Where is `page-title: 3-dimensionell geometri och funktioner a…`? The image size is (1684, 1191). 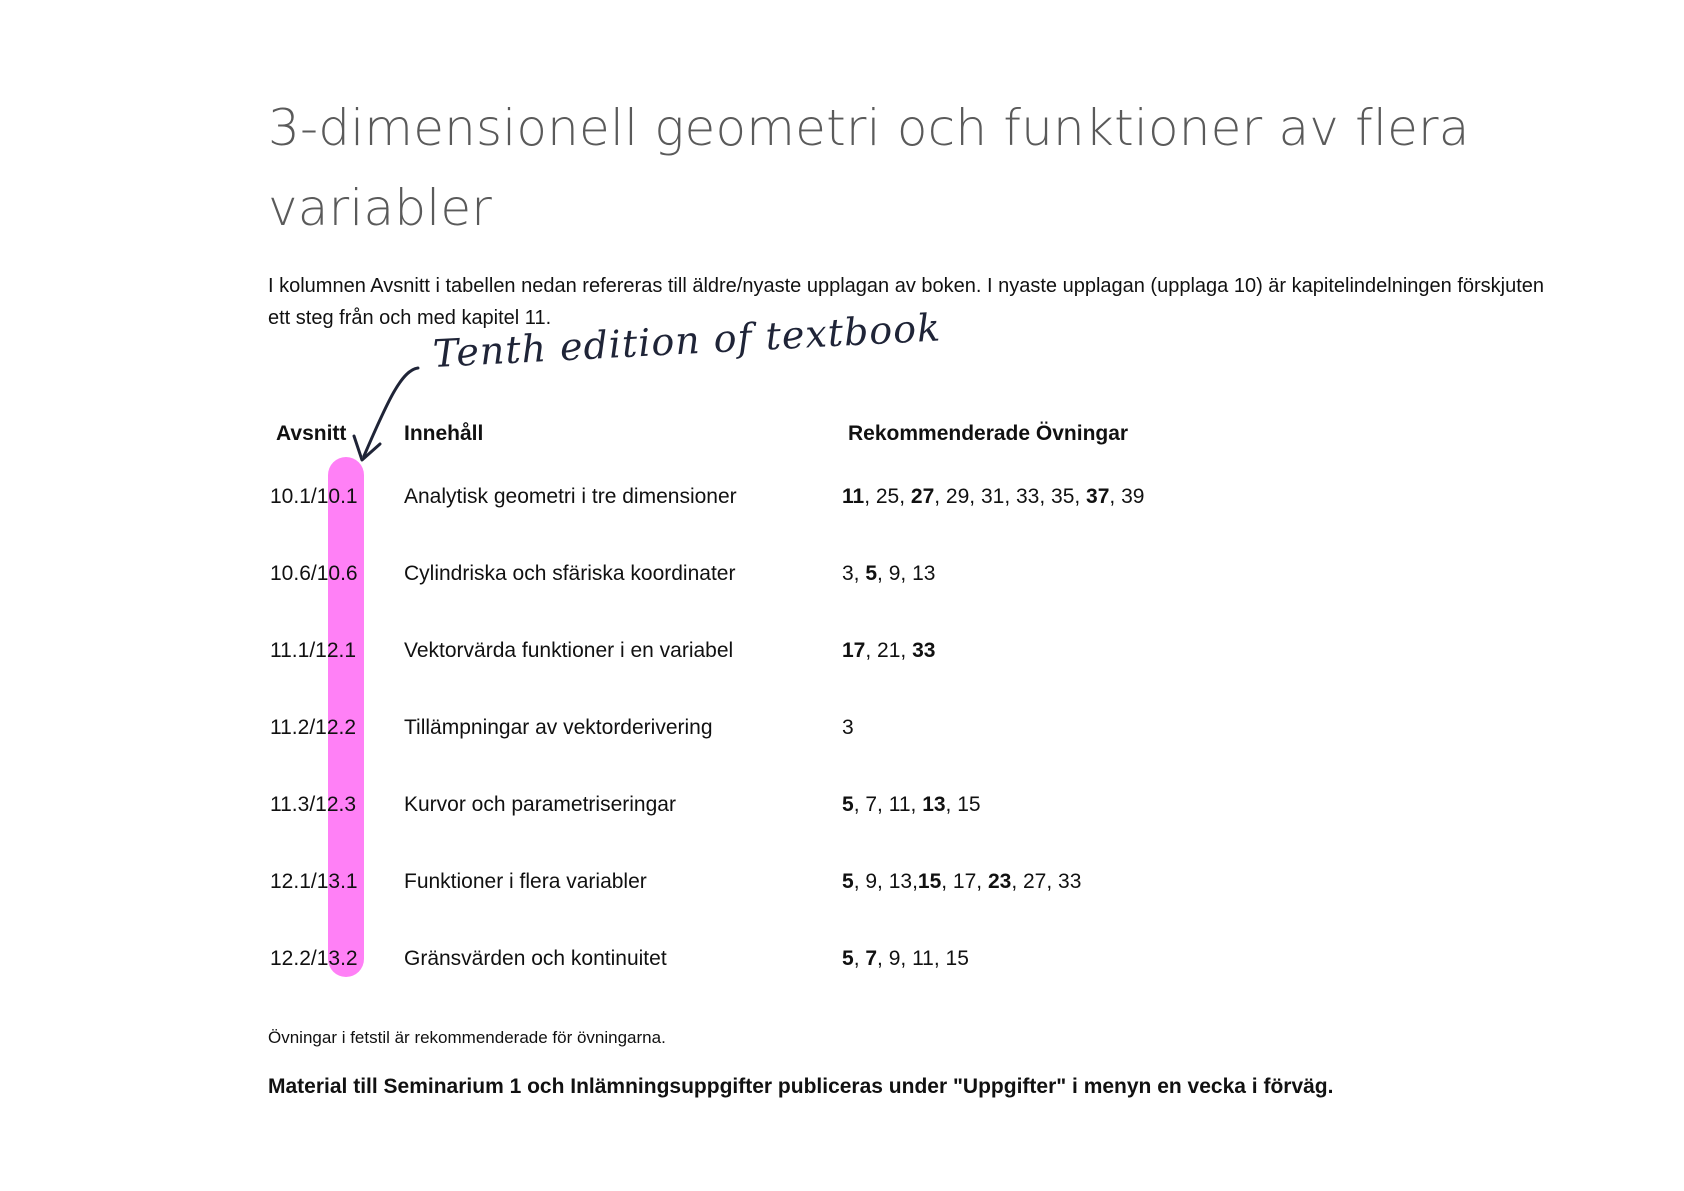
page-title: 3-dimensionell geometri och funktioner a… is located at coordinates (869, 168).